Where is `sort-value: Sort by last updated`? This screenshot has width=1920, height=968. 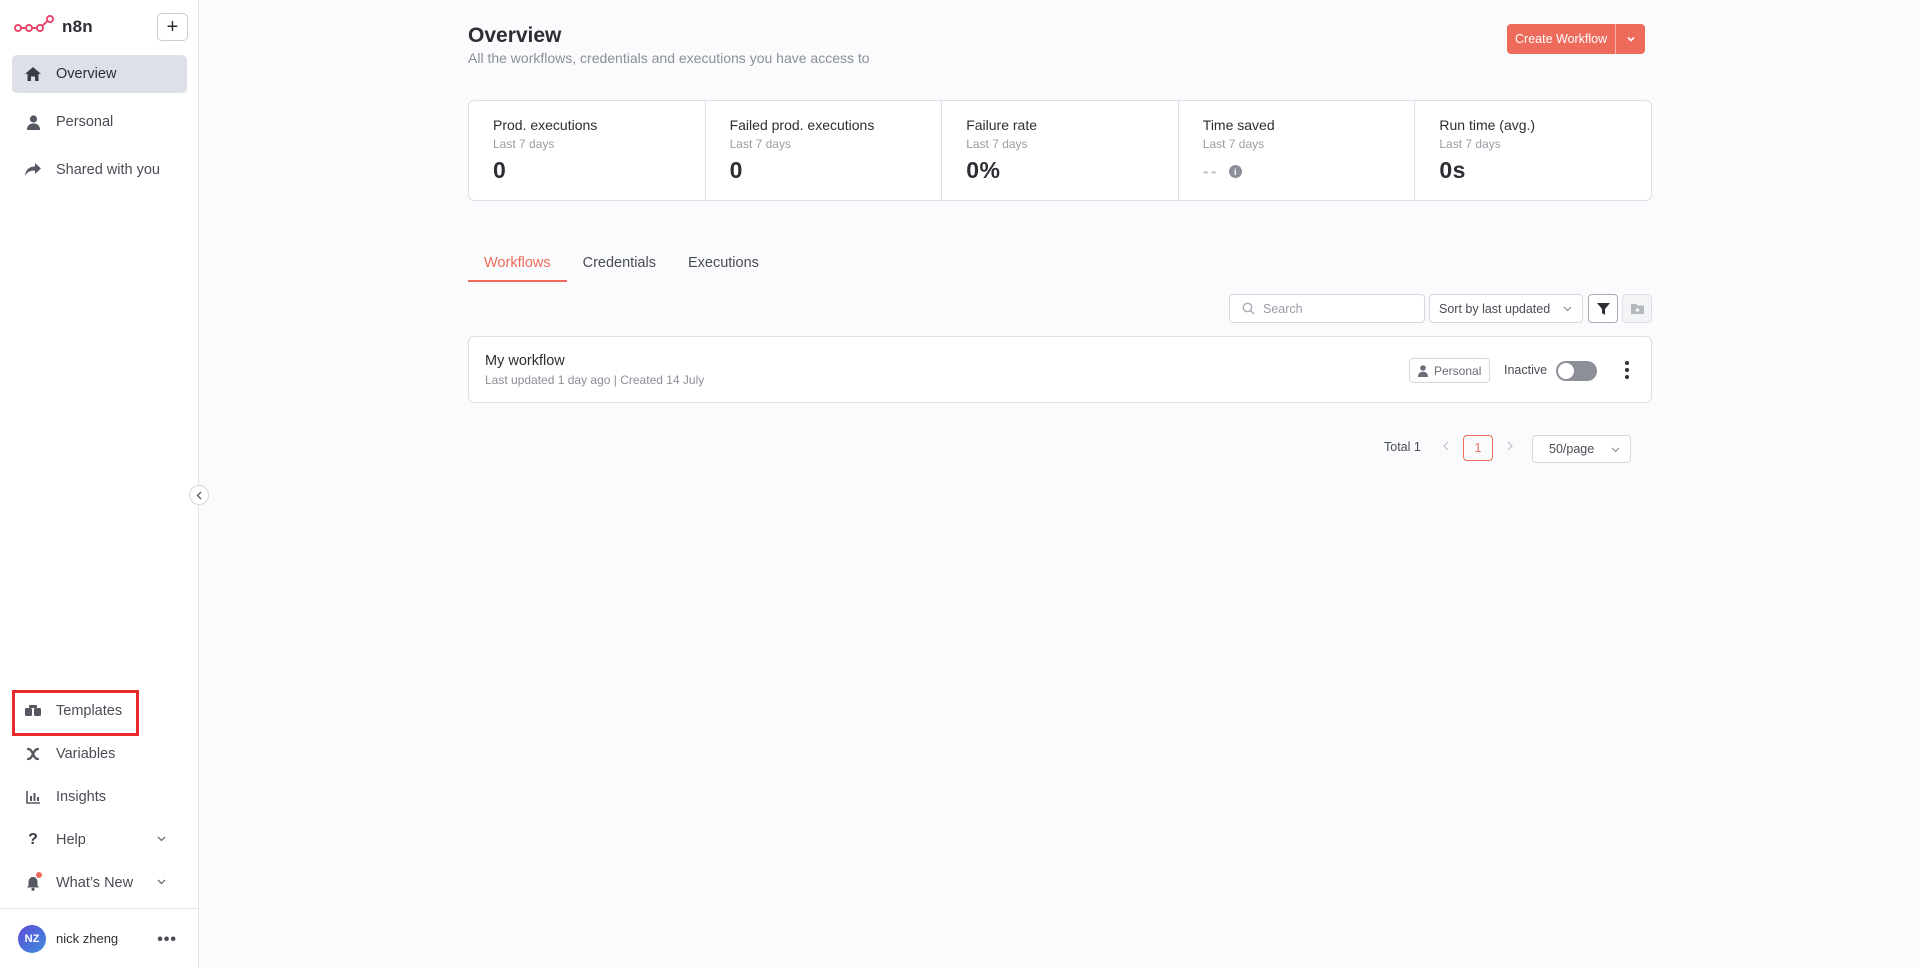 sort-value: Sort by last updated is located at coordinates (1495, 308).